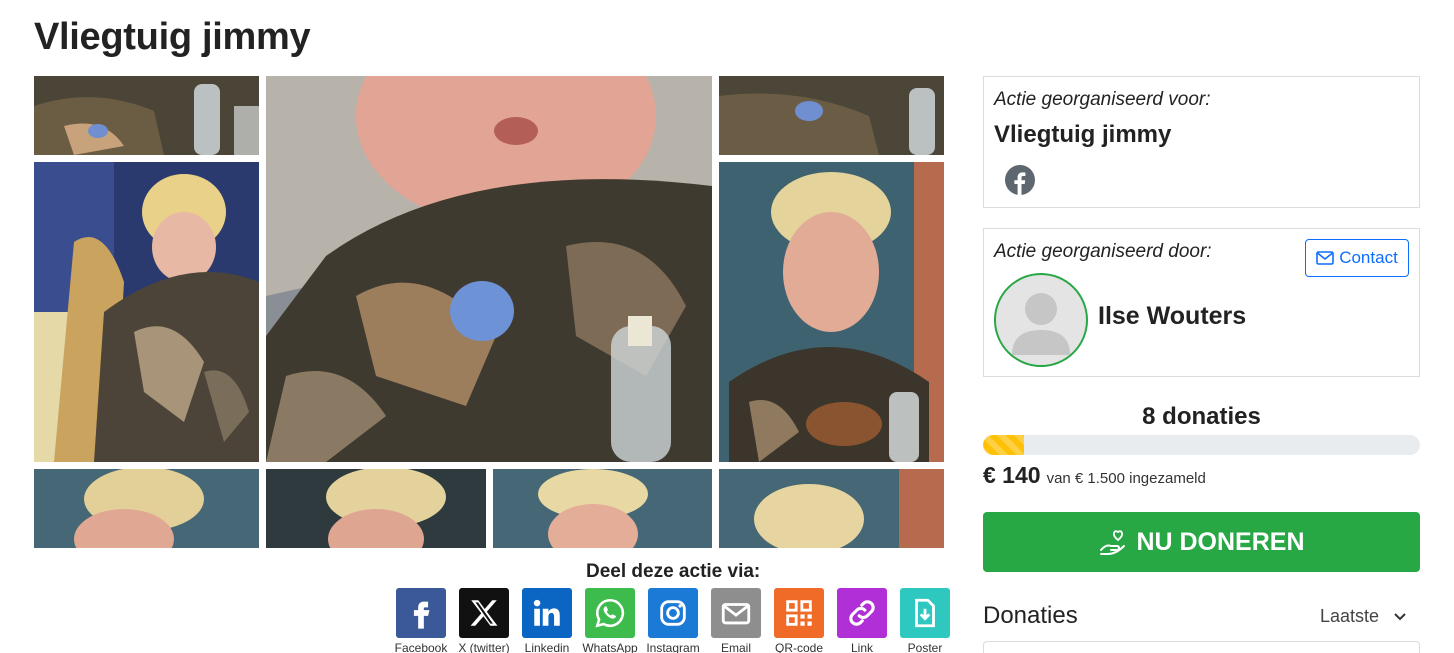 The width and height of the screenshot is (1454, 653). What do you see at coordinates (1126, 478) in the screenshot?
I see `amount-goal-text: van € 1.500 ingezameld` at bounding box center [1126, 478].